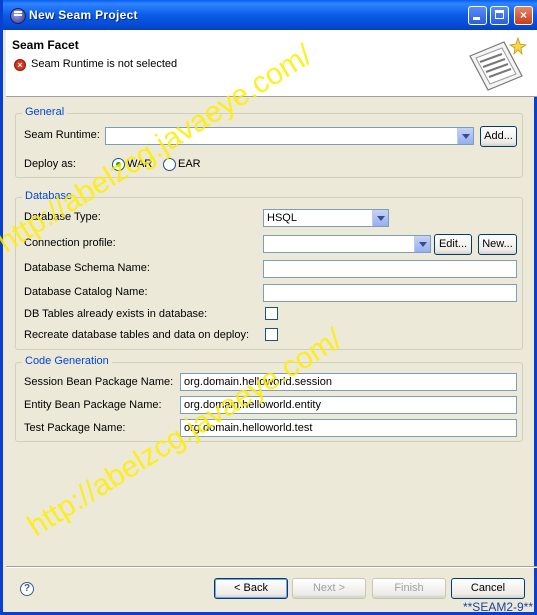 This screenshot has width=537, height=615. What do you see at coordinates (251, 588) in the screenshot?
I see `back-button: < Back` at bounding box center [251, 588].